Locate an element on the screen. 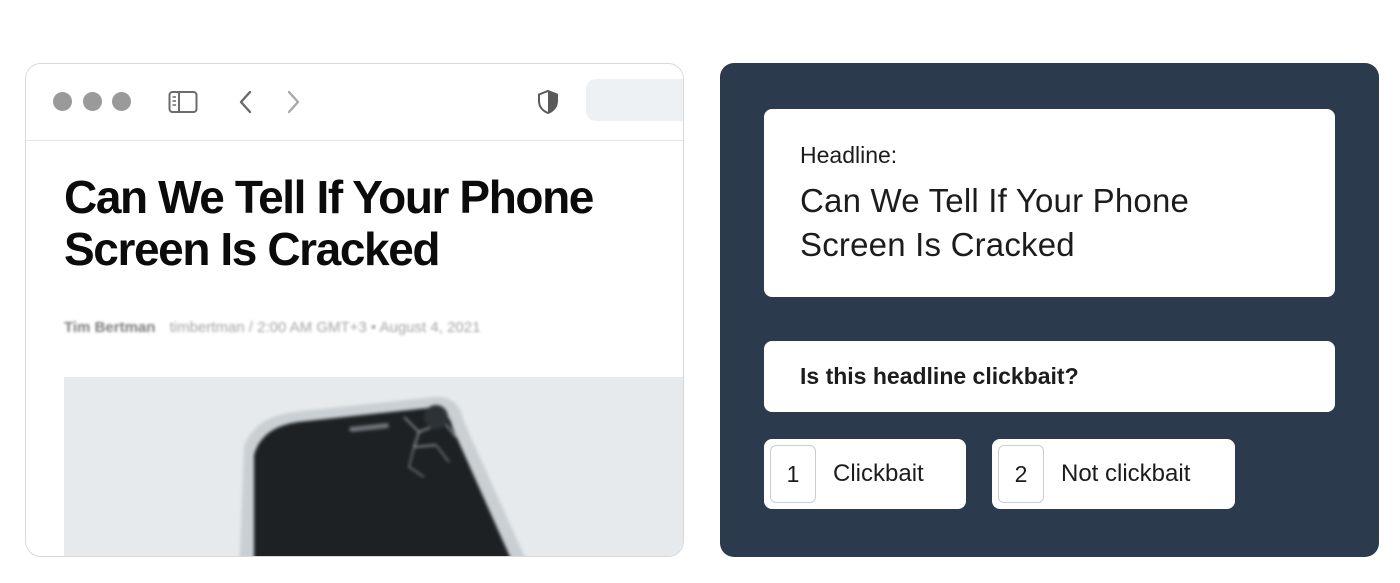  option-label: Clickbait is located at coordinates (878, 473).